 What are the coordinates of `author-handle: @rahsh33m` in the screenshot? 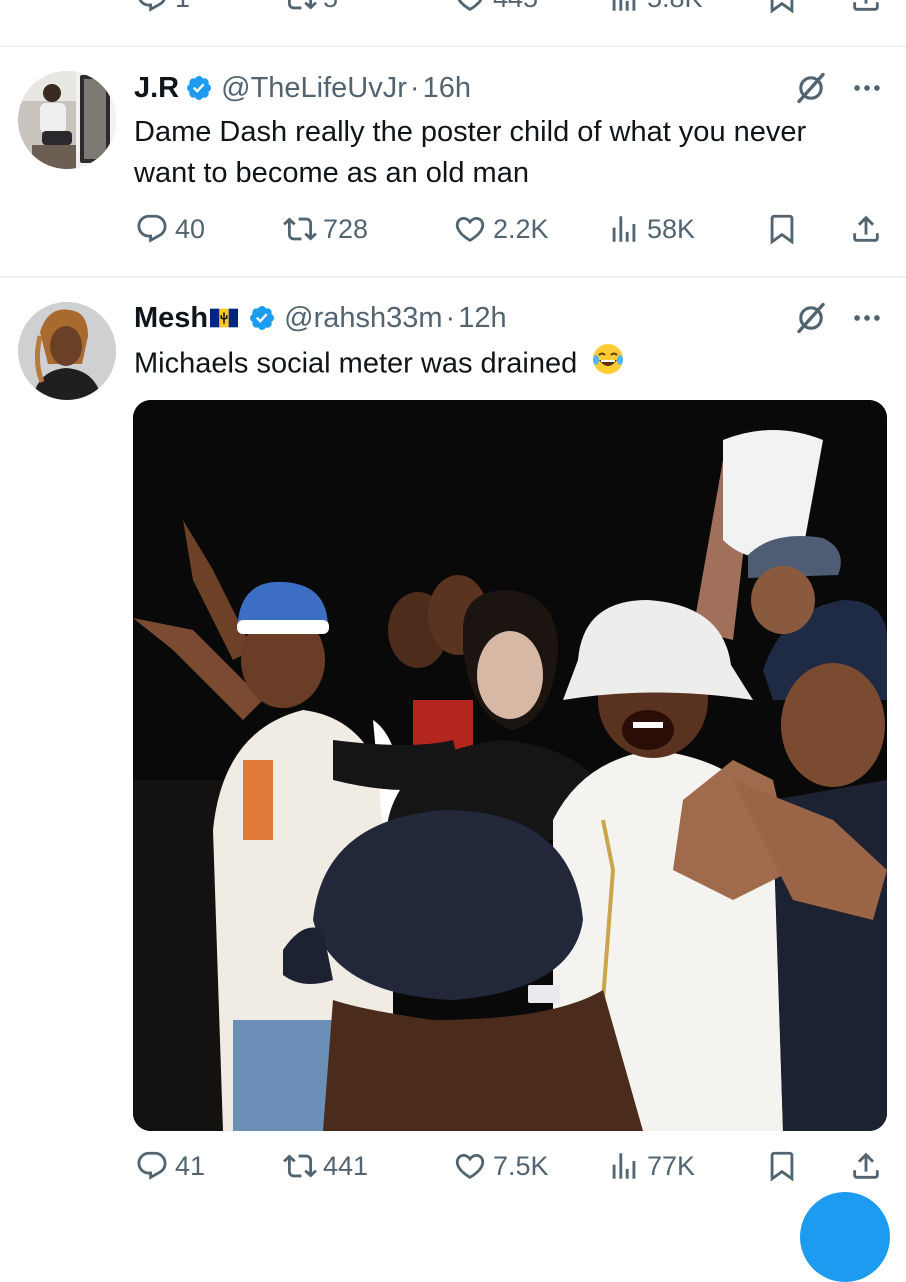 It's located at (363, 318).